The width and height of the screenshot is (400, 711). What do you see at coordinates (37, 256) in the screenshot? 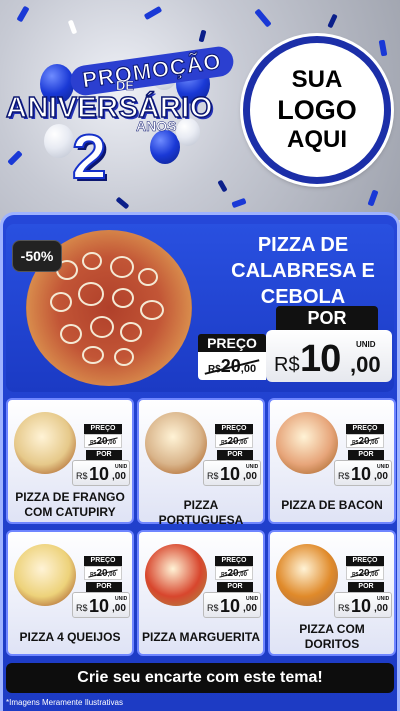
I see `discount-badge: -50%` at bounding box center [37, 256].